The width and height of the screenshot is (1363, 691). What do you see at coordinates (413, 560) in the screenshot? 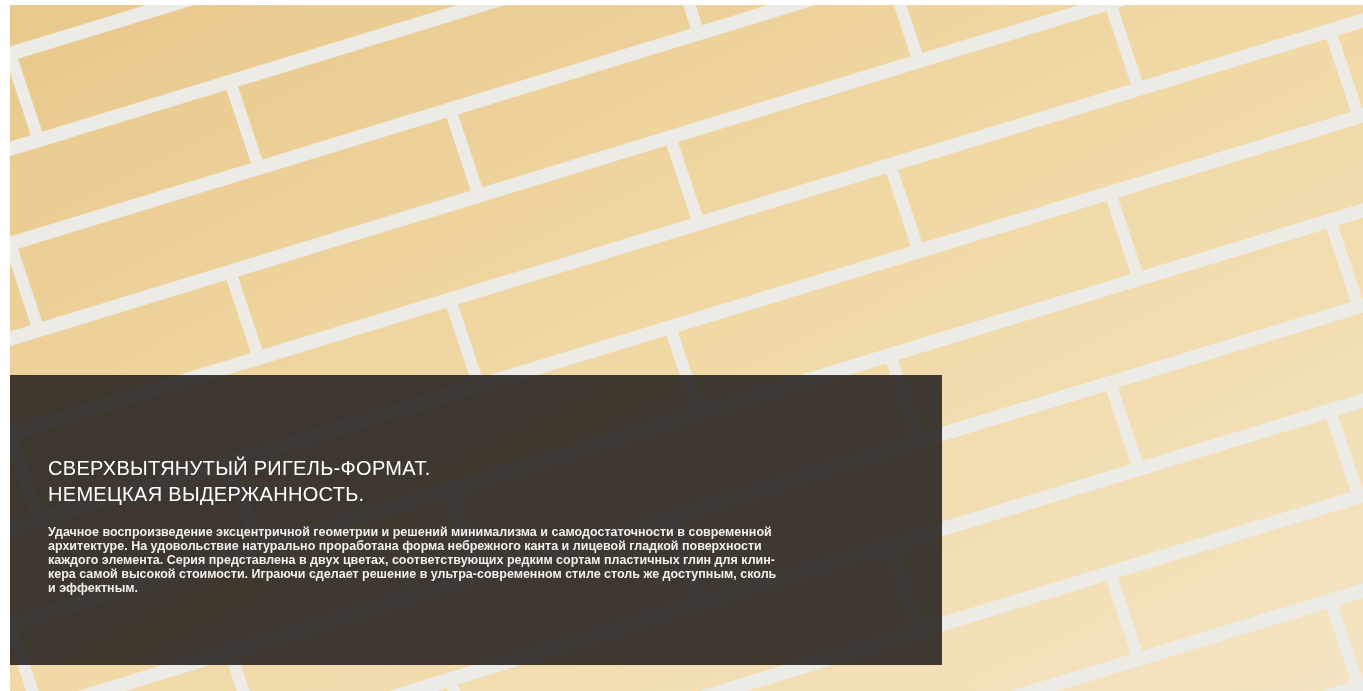
I see `hero-description: Удачное воспроизведение эксцентричной геометрии и решений минимализма и самодостаточности в современной архитектуре. На удовольствие натурально проработана форма небрежного канта и лицевой гладкой поверхности каждого элемента. Серия представлена в двух цветах, соответствующих редким сортам пластичных глин для клин- кера самой высокой стоимости. Играючи сделает решение в ультра-современном стиле столь же доступным, сколь и эффектным.` at bounding box center [413, 560].